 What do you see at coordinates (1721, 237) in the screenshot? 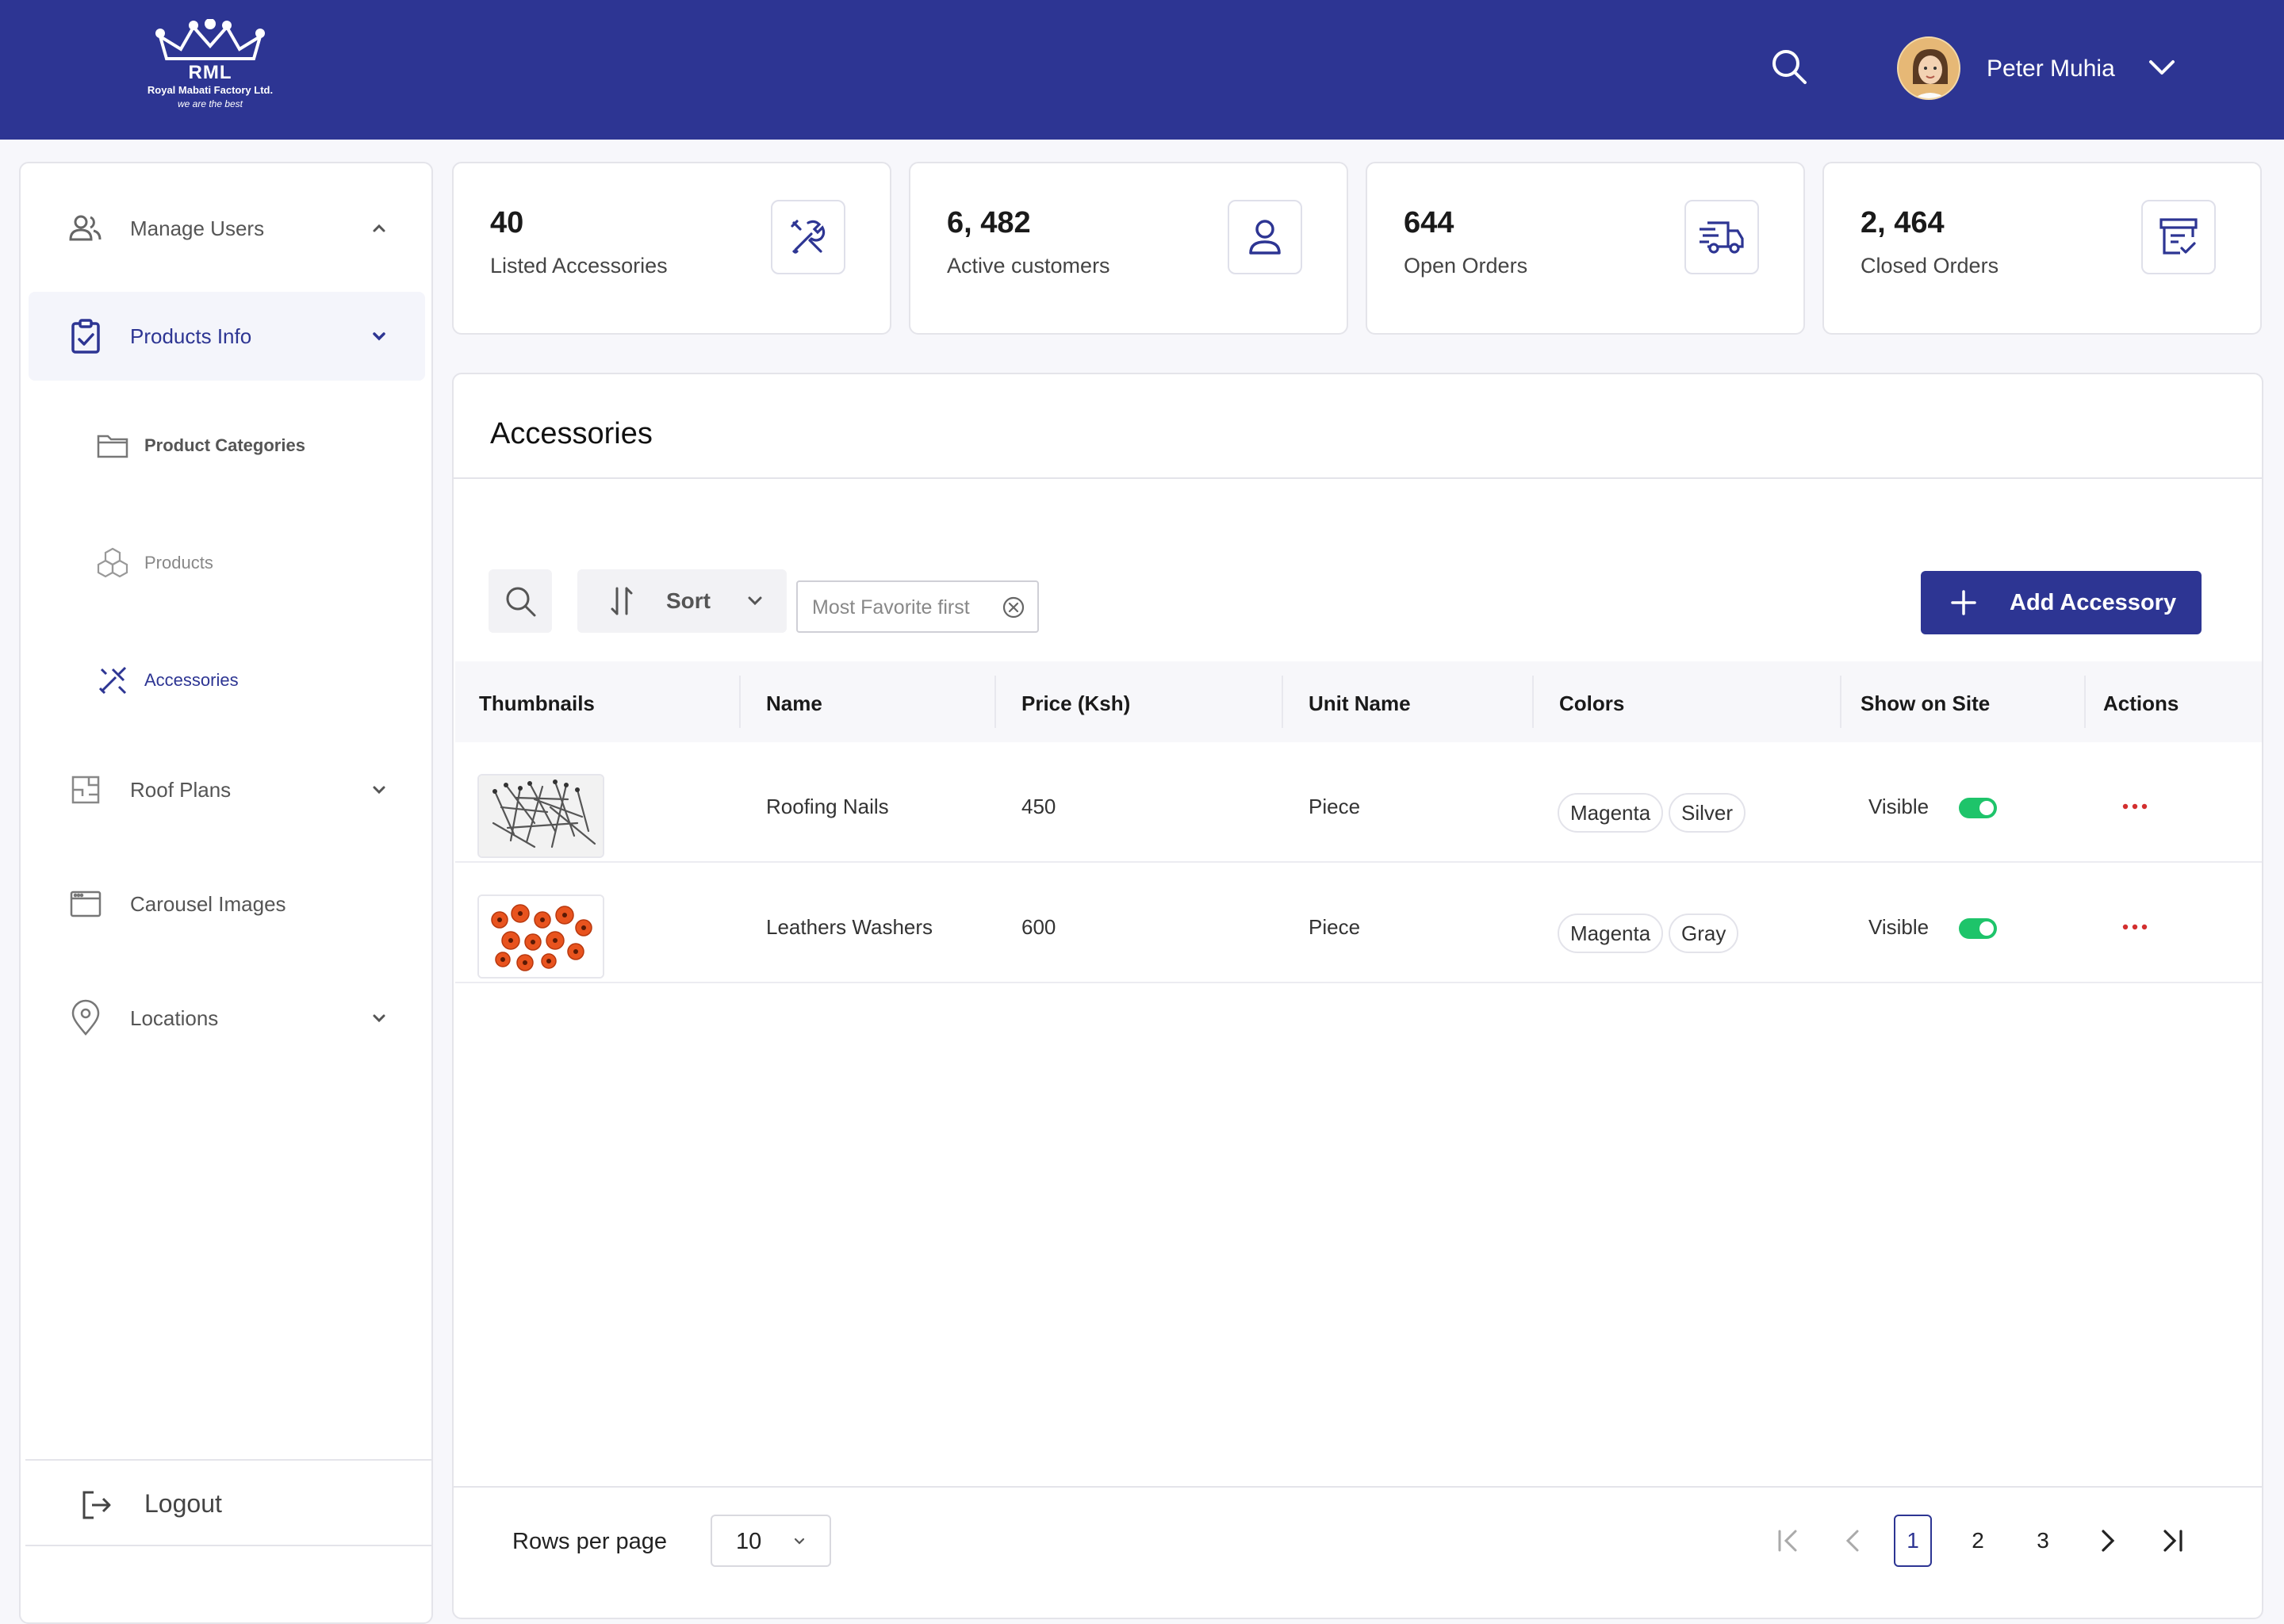
I see `delivery-truck-icon` at bounding box center [1721, 237].